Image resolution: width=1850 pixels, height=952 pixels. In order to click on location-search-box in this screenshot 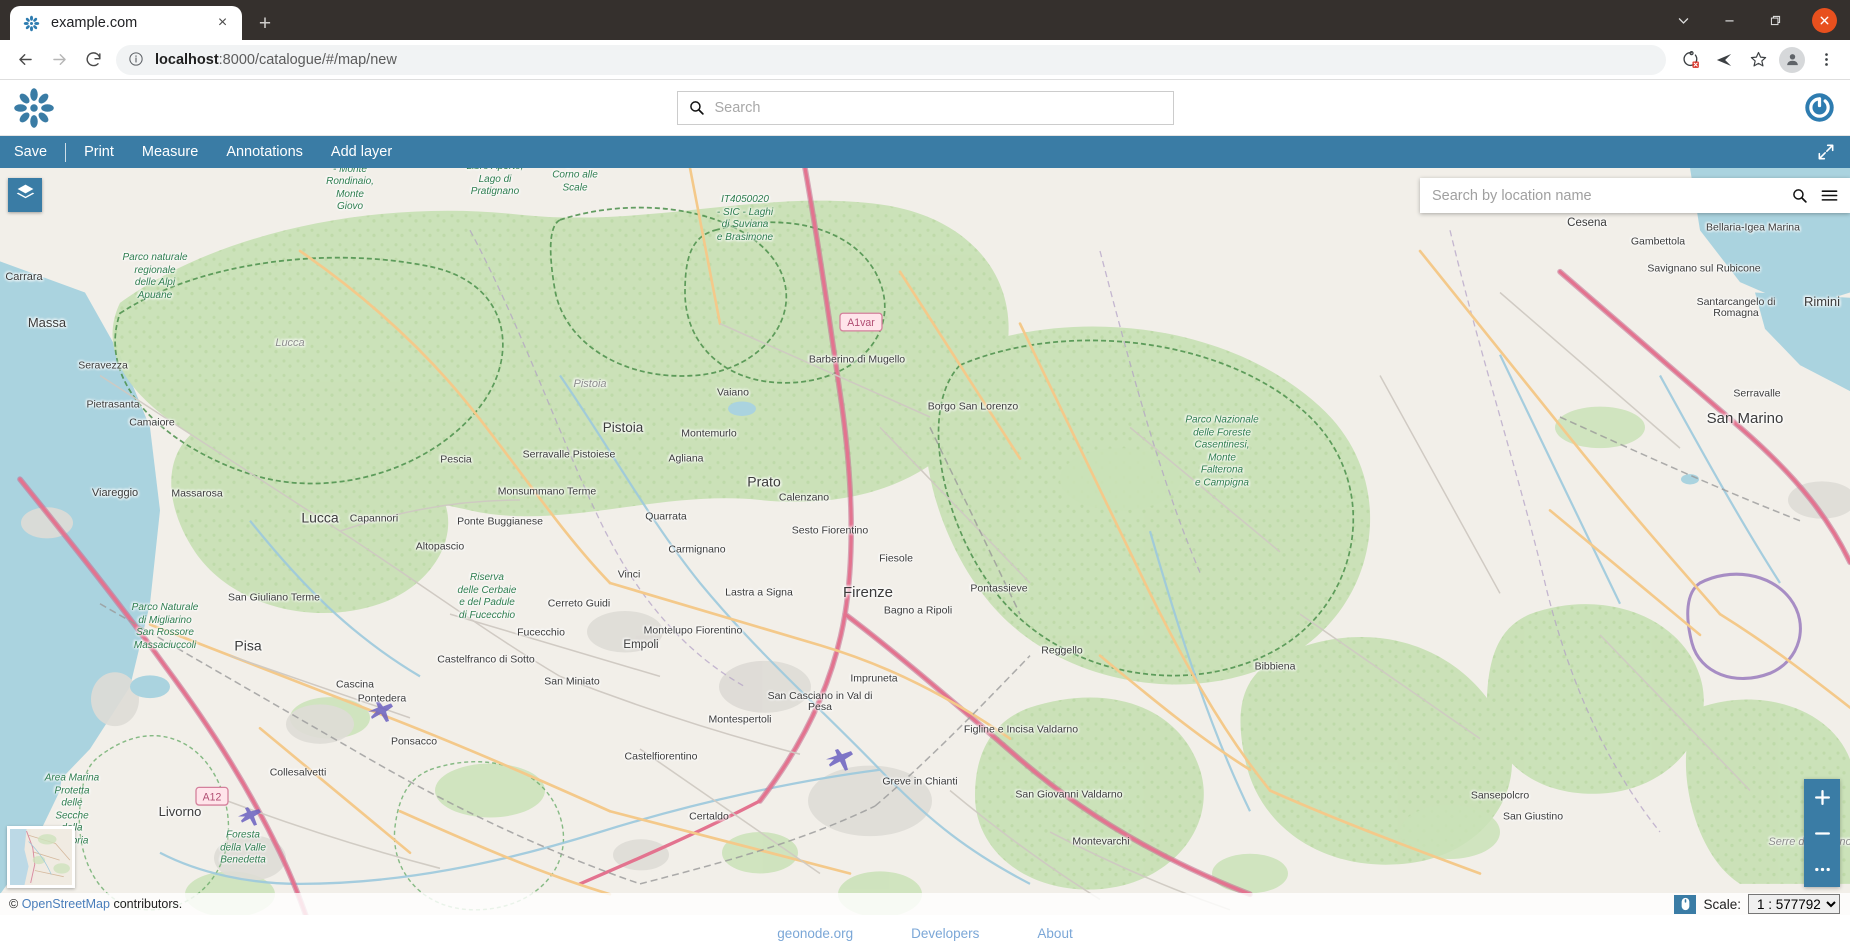, I will do `click(1635, 195)`.